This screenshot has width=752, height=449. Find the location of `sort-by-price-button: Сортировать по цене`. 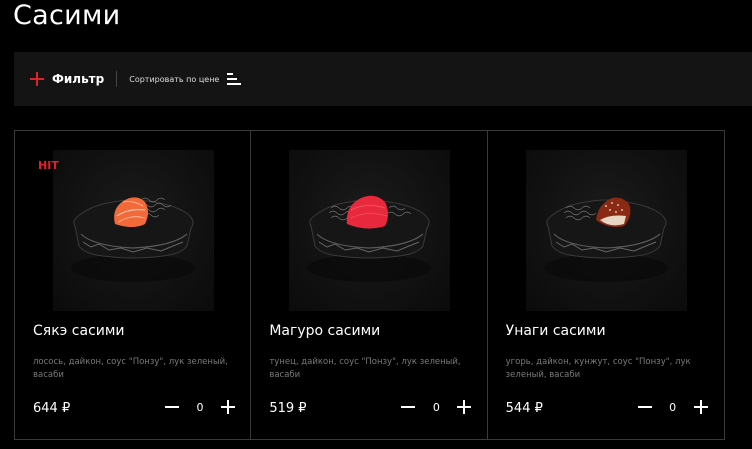

sort-by-price-button: Сортировать по цене is located at coordinates (185, 79).